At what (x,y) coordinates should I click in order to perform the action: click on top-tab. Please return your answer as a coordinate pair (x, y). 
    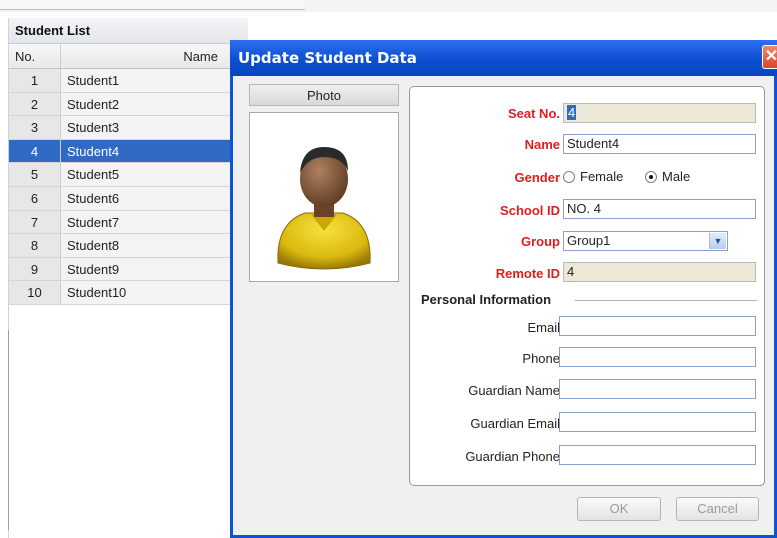
    Looking at the image, I should click on (152, 5).